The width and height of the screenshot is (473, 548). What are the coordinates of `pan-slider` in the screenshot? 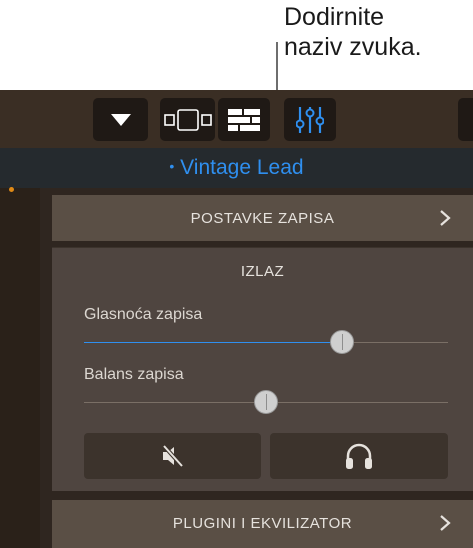 It's located at (266, 402).